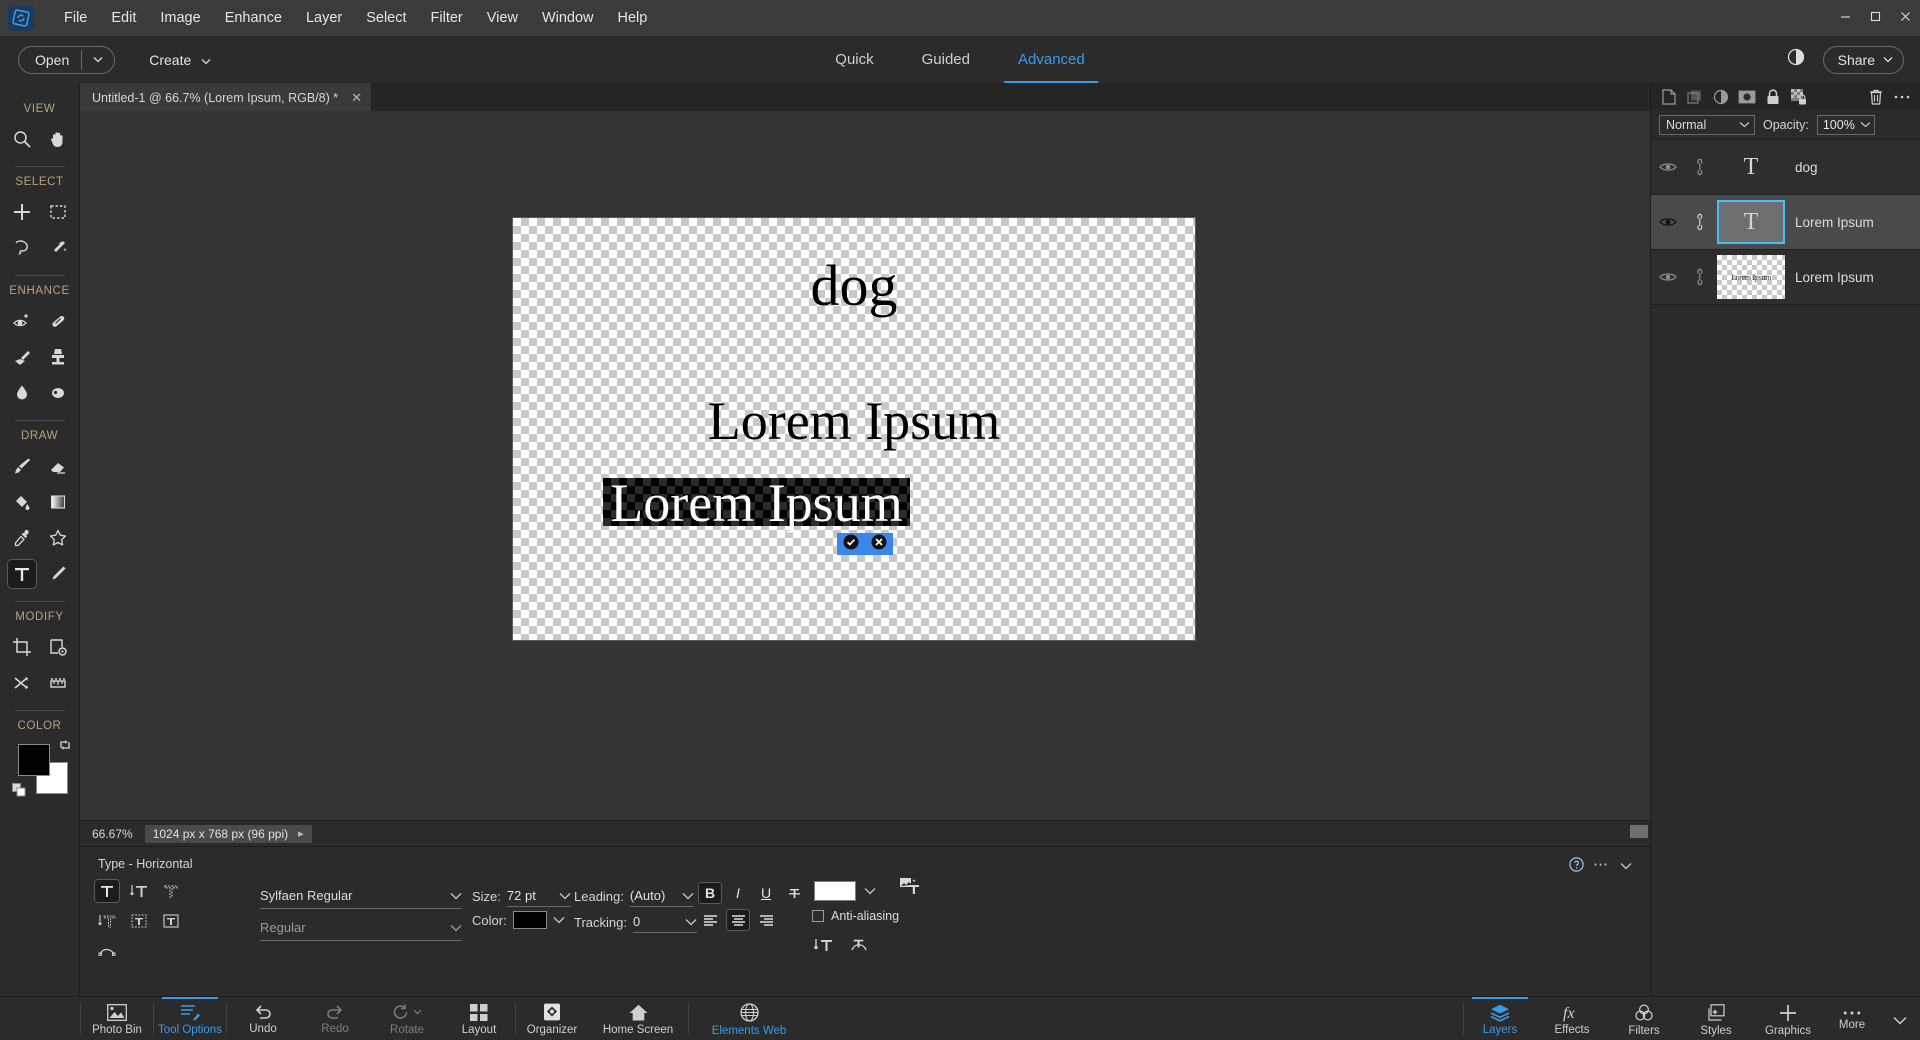 The height and width of the screenshot is (1040, 1920). What do you see at coordinates (1876, 97) in the screenshot?
I see `trash-icon` at bounding box center [1876, 97].